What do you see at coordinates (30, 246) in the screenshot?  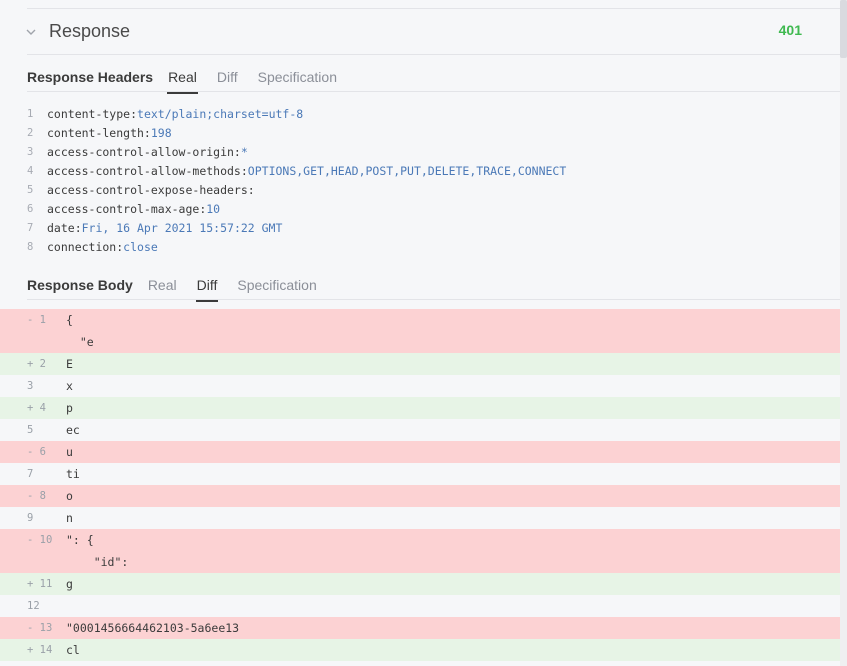 I see `line-number: 8` at bounding box center [30, 246].